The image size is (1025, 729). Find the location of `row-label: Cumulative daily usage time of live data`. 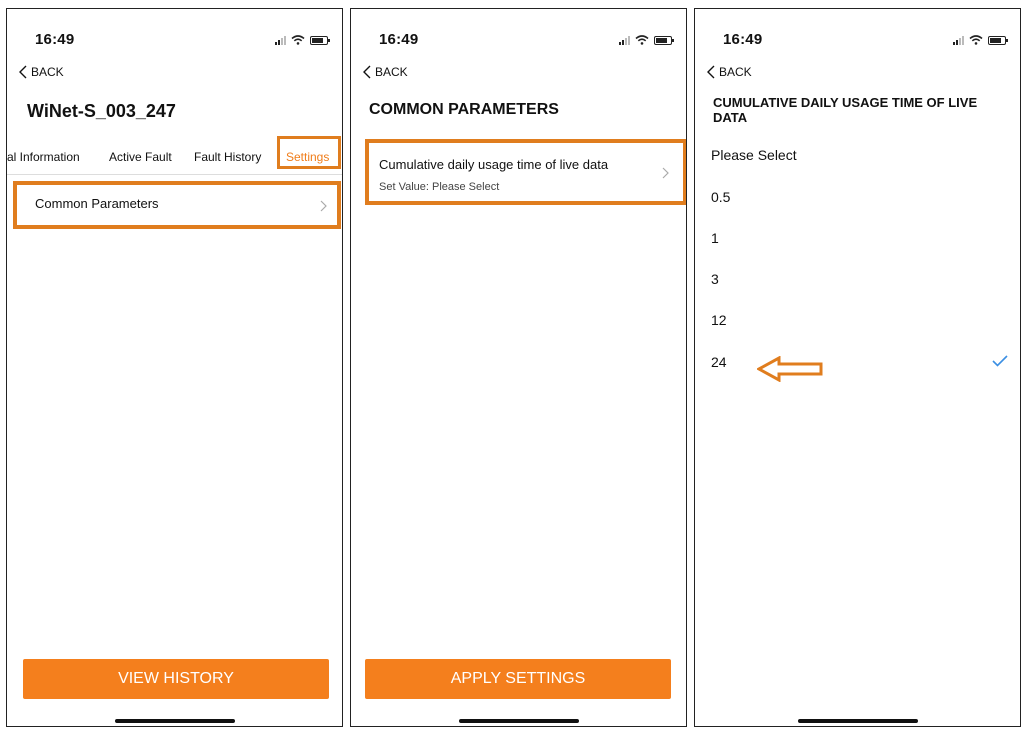

row-label: Cumulative daily usage time of live data is located at coordinates (494, 164).